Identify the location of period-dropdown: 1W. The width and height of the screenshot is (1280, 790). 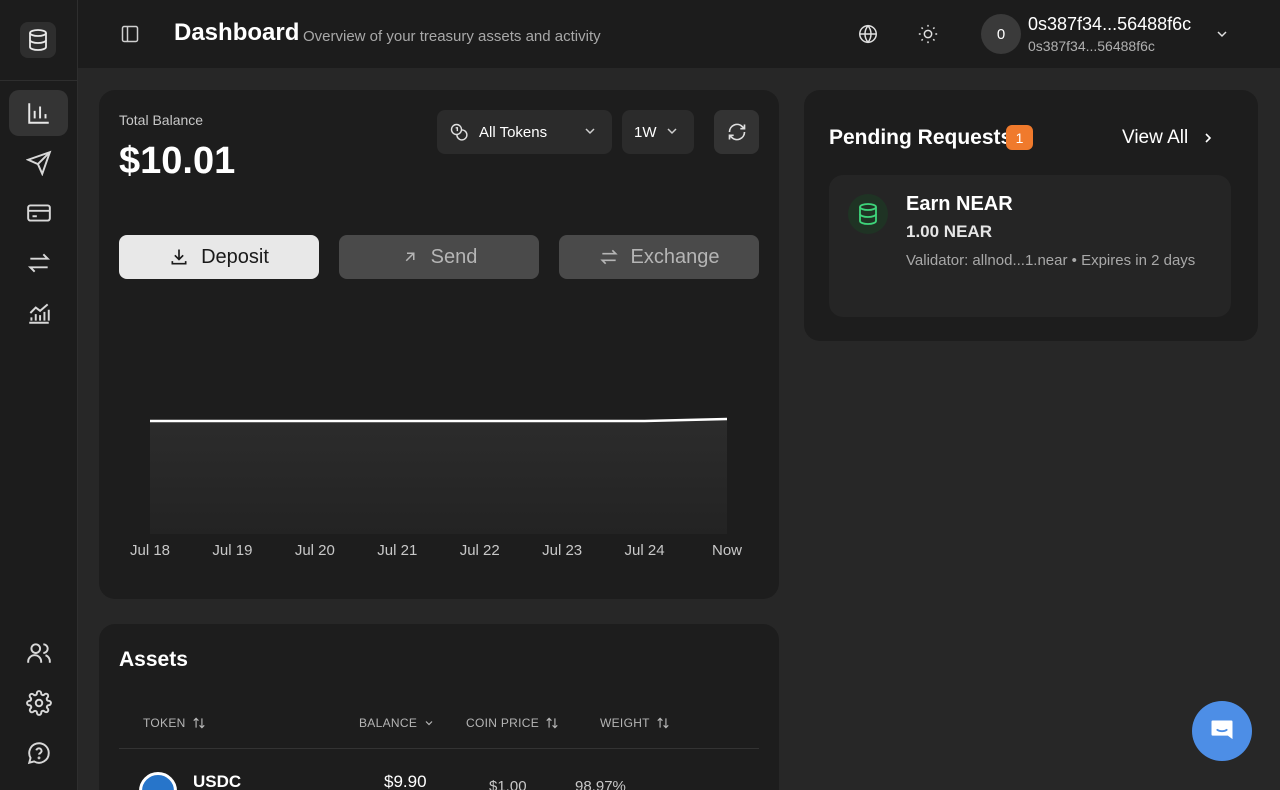
(658, 132).